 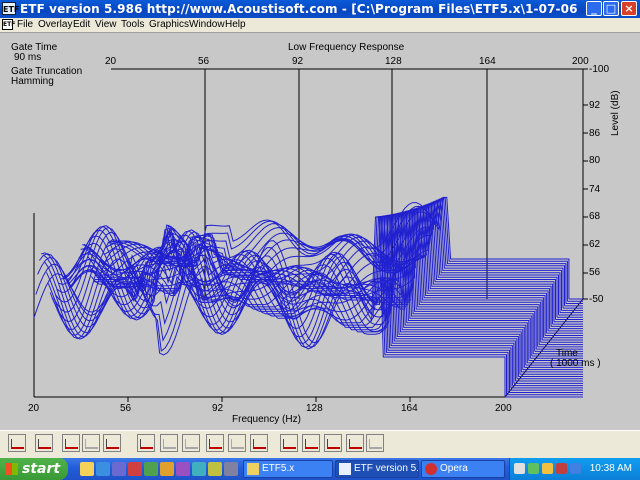 I want to click on menu-view: View, so click(x=106, y=25).